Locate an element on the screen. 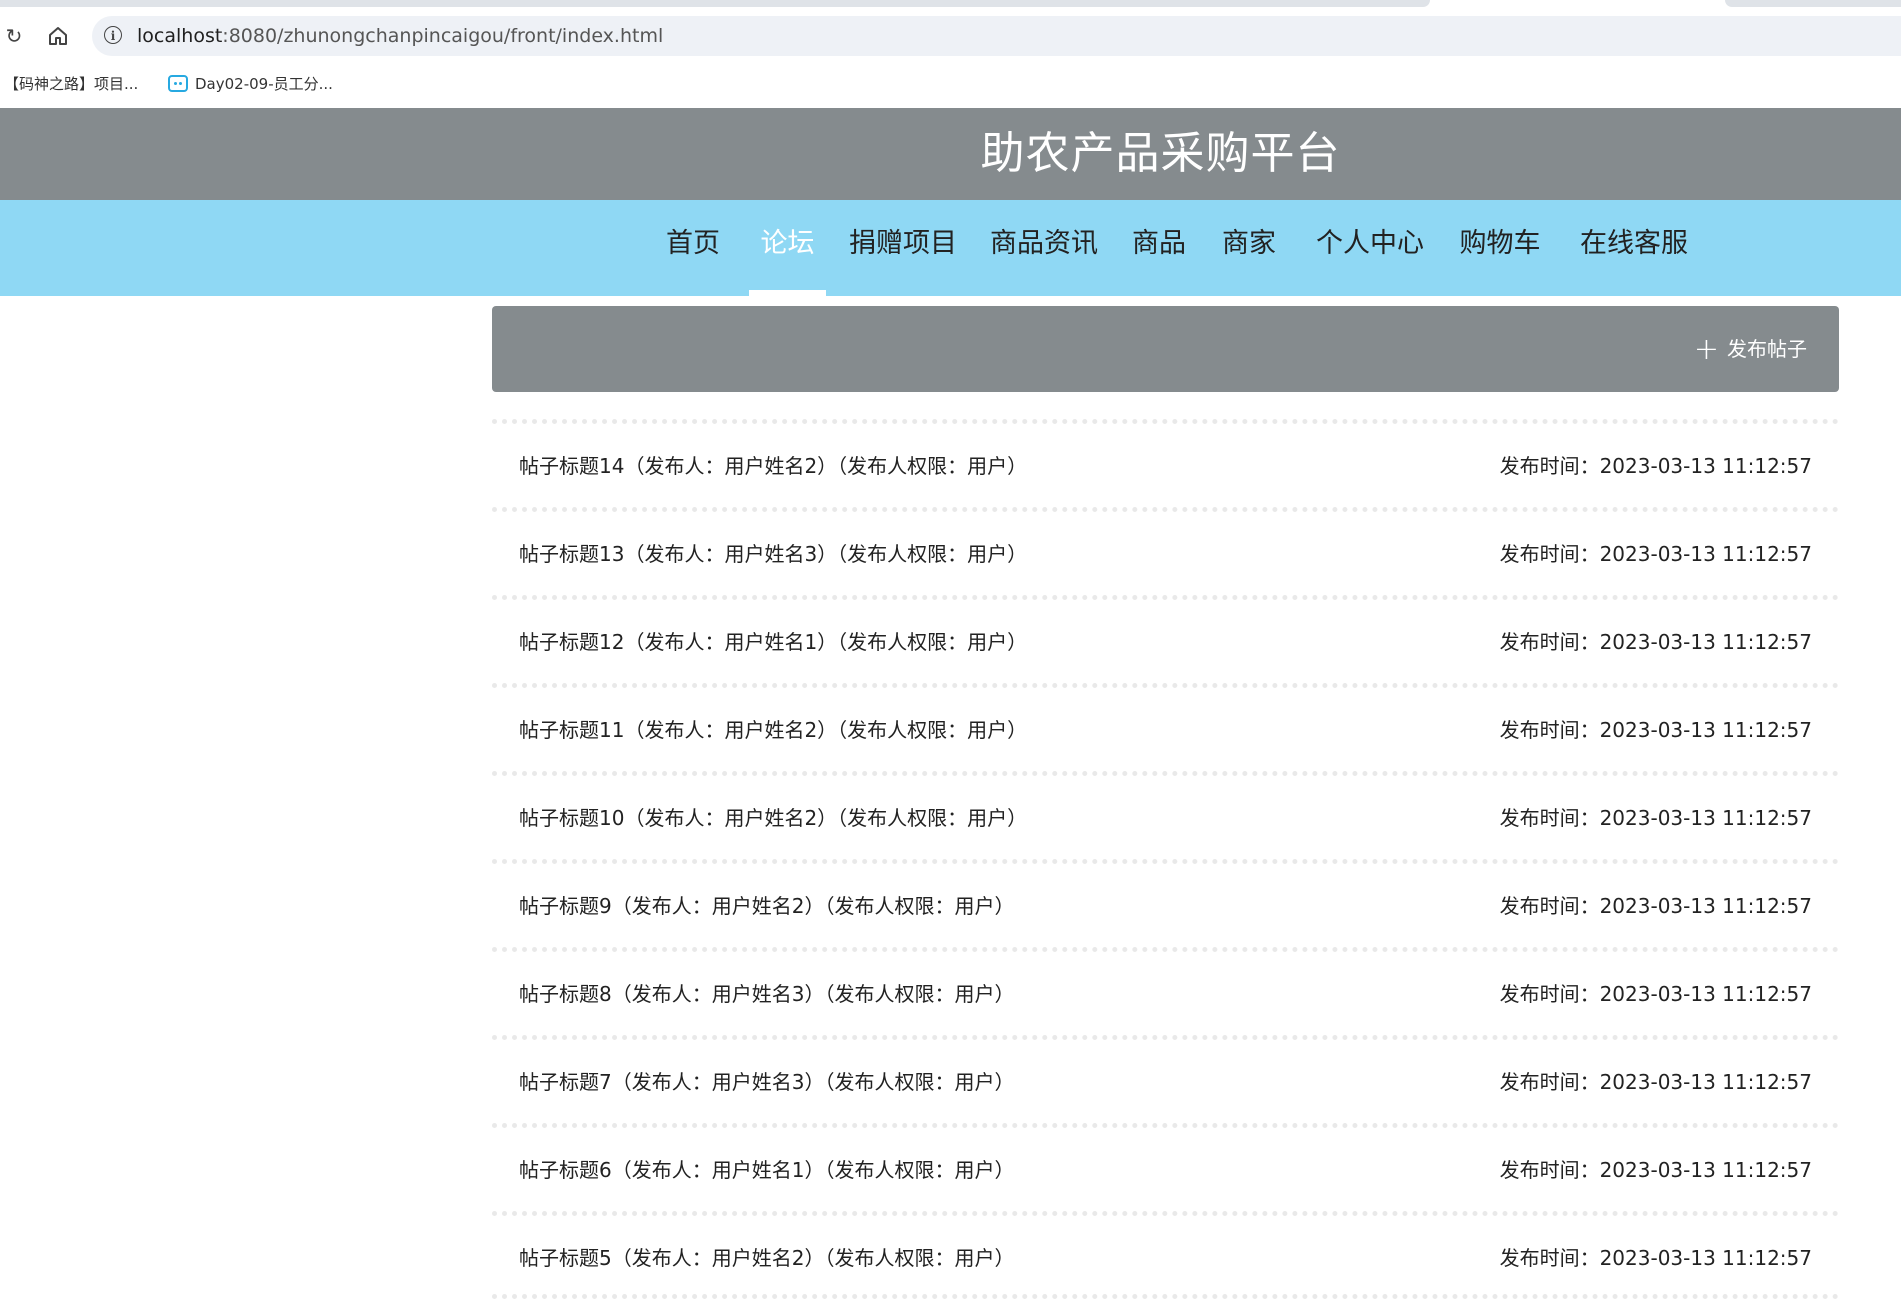 The image size is (1901, 1310). nav-label: 捐赠项目 is located at coordinates (903, 243).